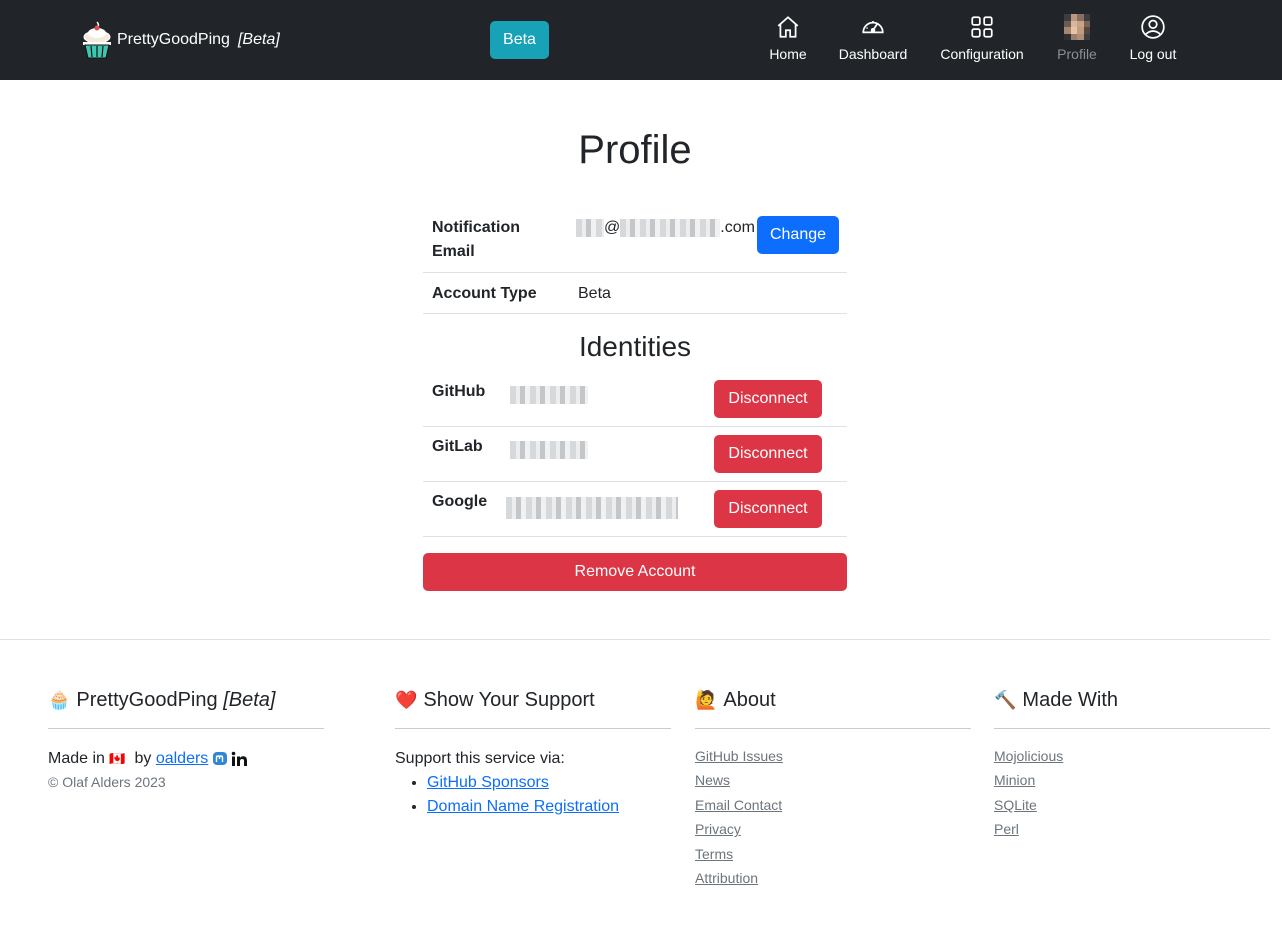  What do you see at coordinates (735, 699) in the screenshot?
I see `footer-about-heading: 🙋 About` at bounding box center [735, 699].